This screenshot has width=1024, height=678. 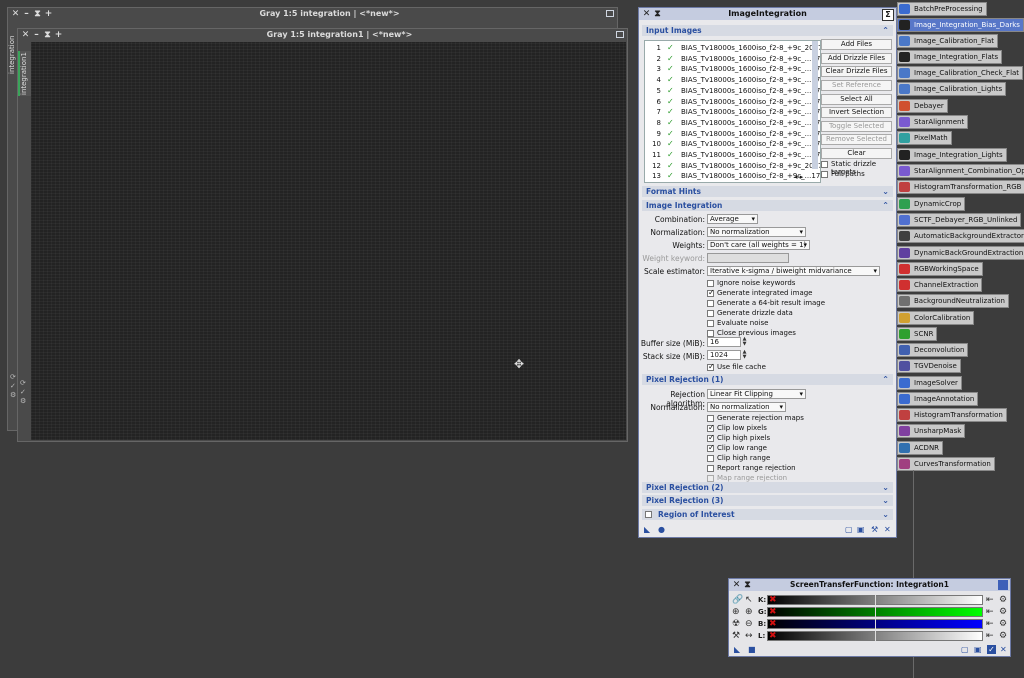 I want to click on normalization-select: No normalization, so click(x=756, y=232).